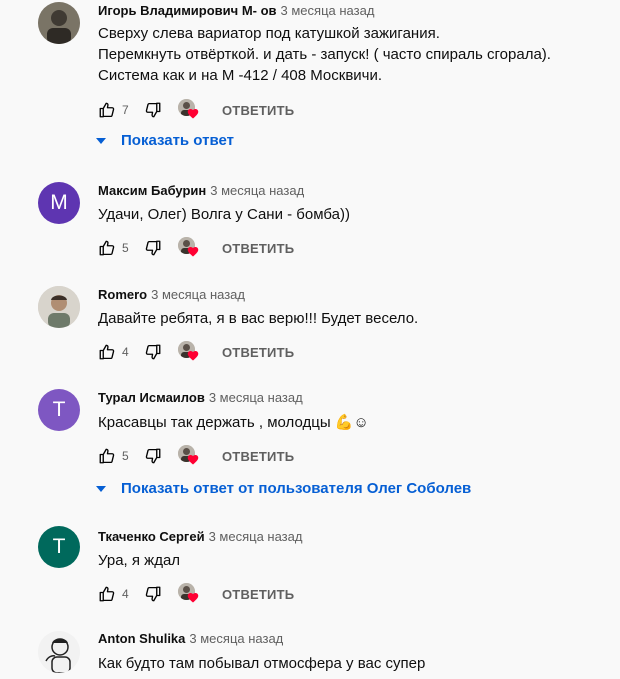 The image size is (620, 679). I want to click on show-replies-label: Показать ответ, so click(177, 140).